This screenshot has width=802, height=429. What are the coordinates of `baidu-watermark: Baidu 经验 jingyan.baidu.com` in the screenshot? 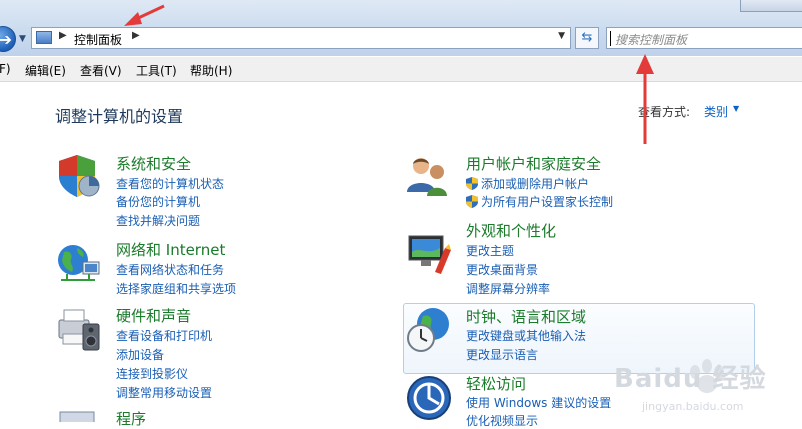 It's located at (707, 385).